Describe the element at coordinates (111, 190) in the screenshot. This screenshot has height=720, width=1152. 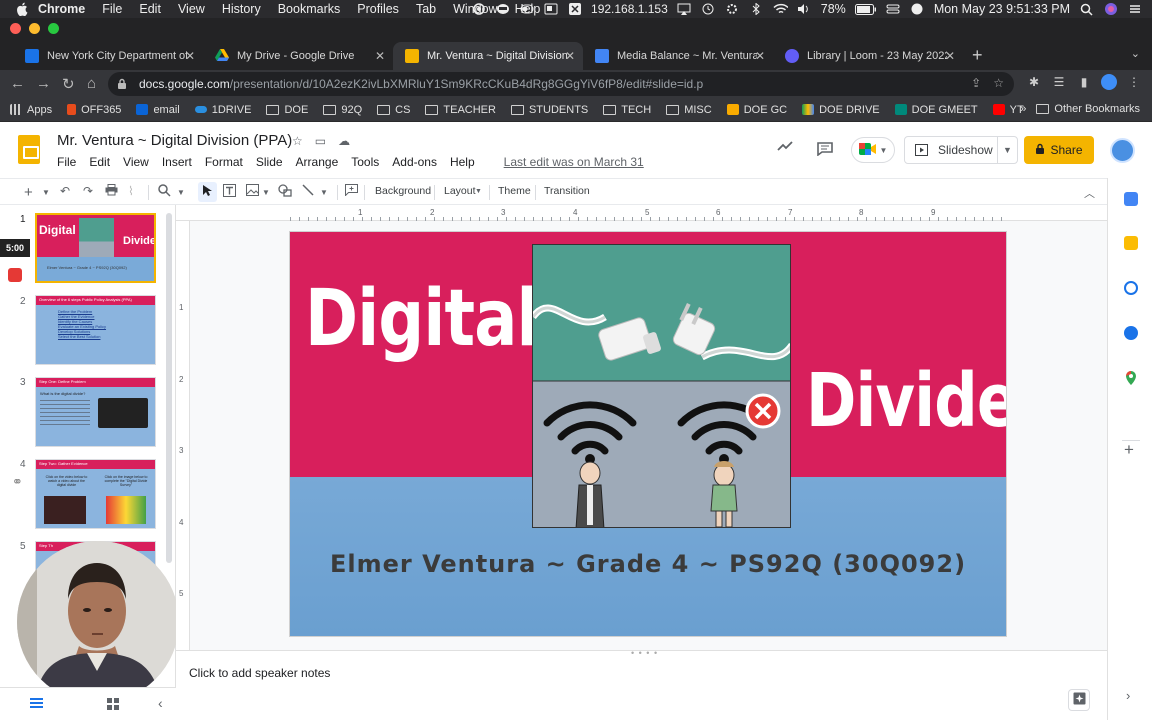
I see `print-icon` at that location.